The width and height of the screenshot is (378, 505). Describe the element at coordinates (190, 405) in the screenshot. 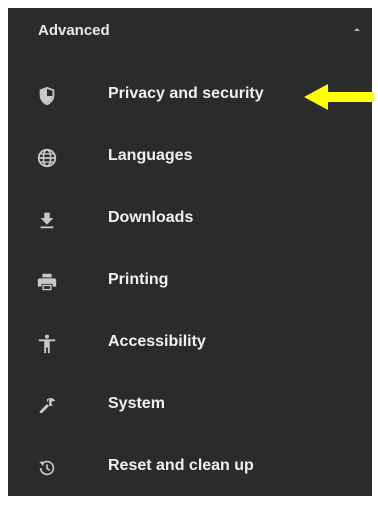

I see `sidebar-item-system: System` at that location.